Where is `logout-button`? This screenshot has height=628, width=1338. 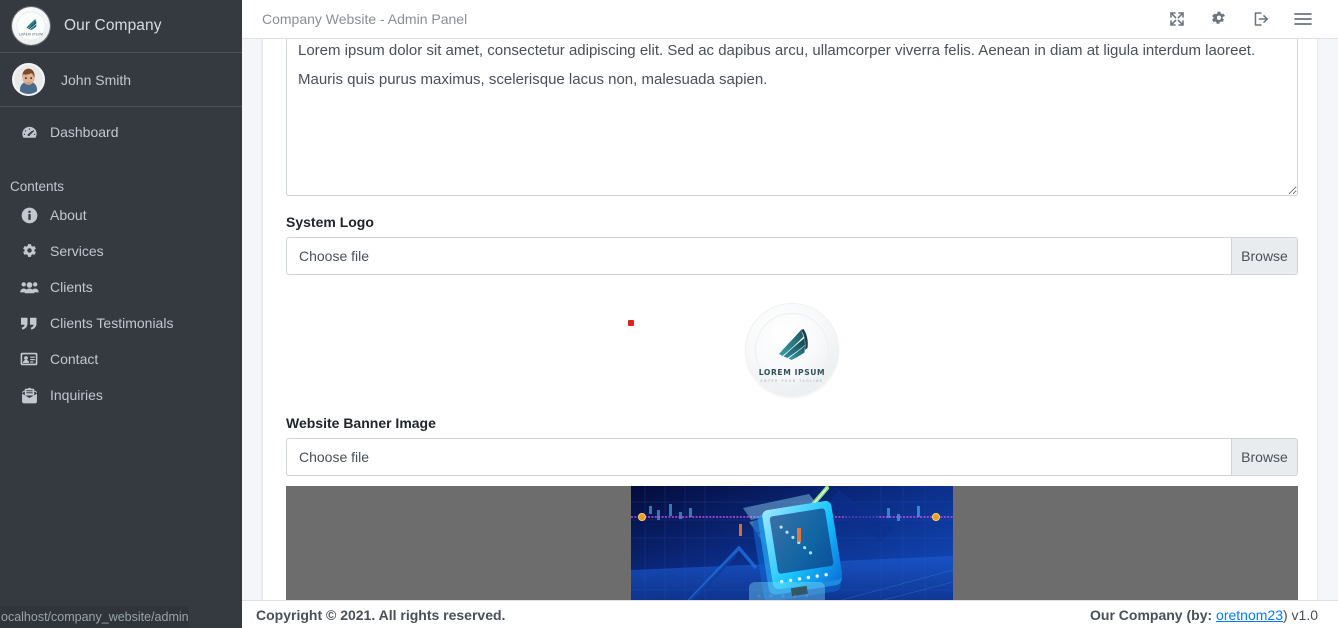 logout-button is located at coordinates (1261, 19).